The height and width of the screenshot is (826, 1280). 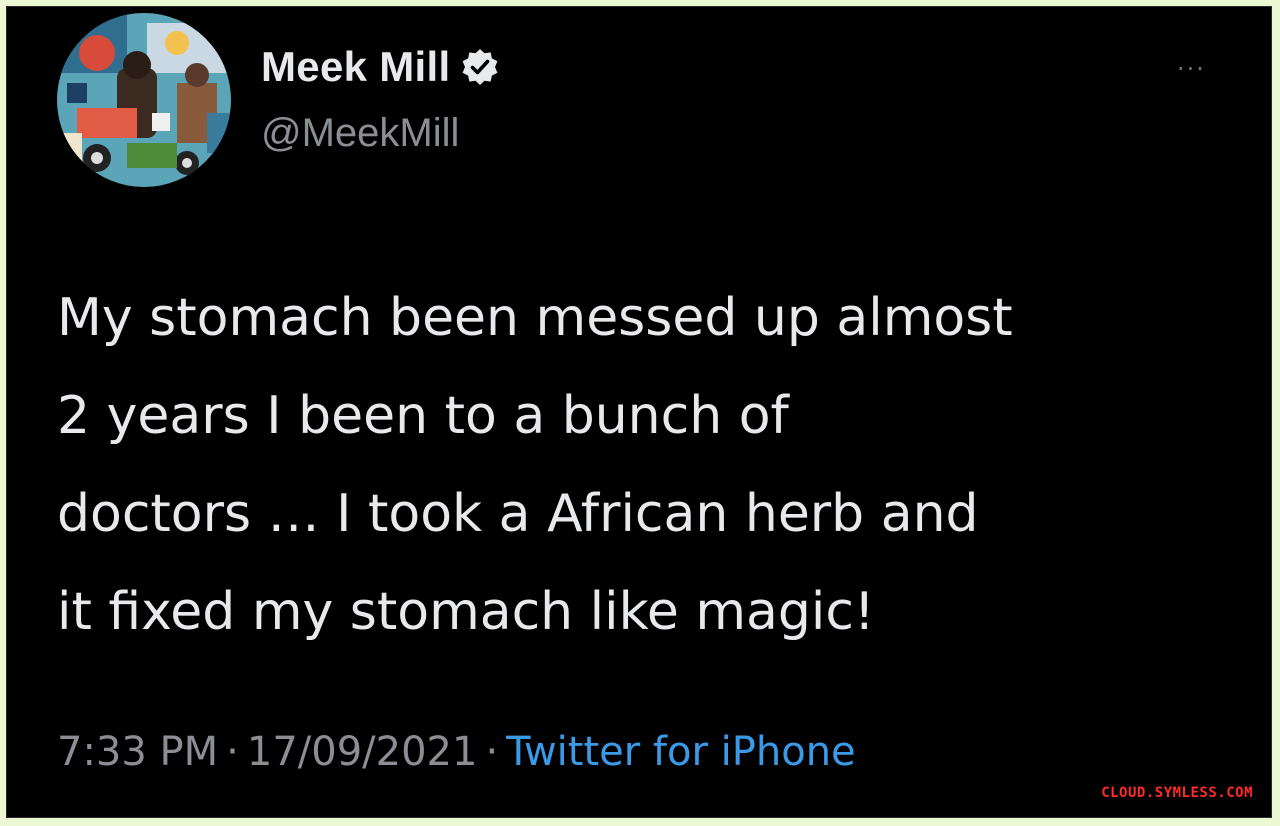 What do you see at coordinates (1191, 69) in the screenshot?
I see `more-options-icon: ···` at bounding box center [1191, 69].